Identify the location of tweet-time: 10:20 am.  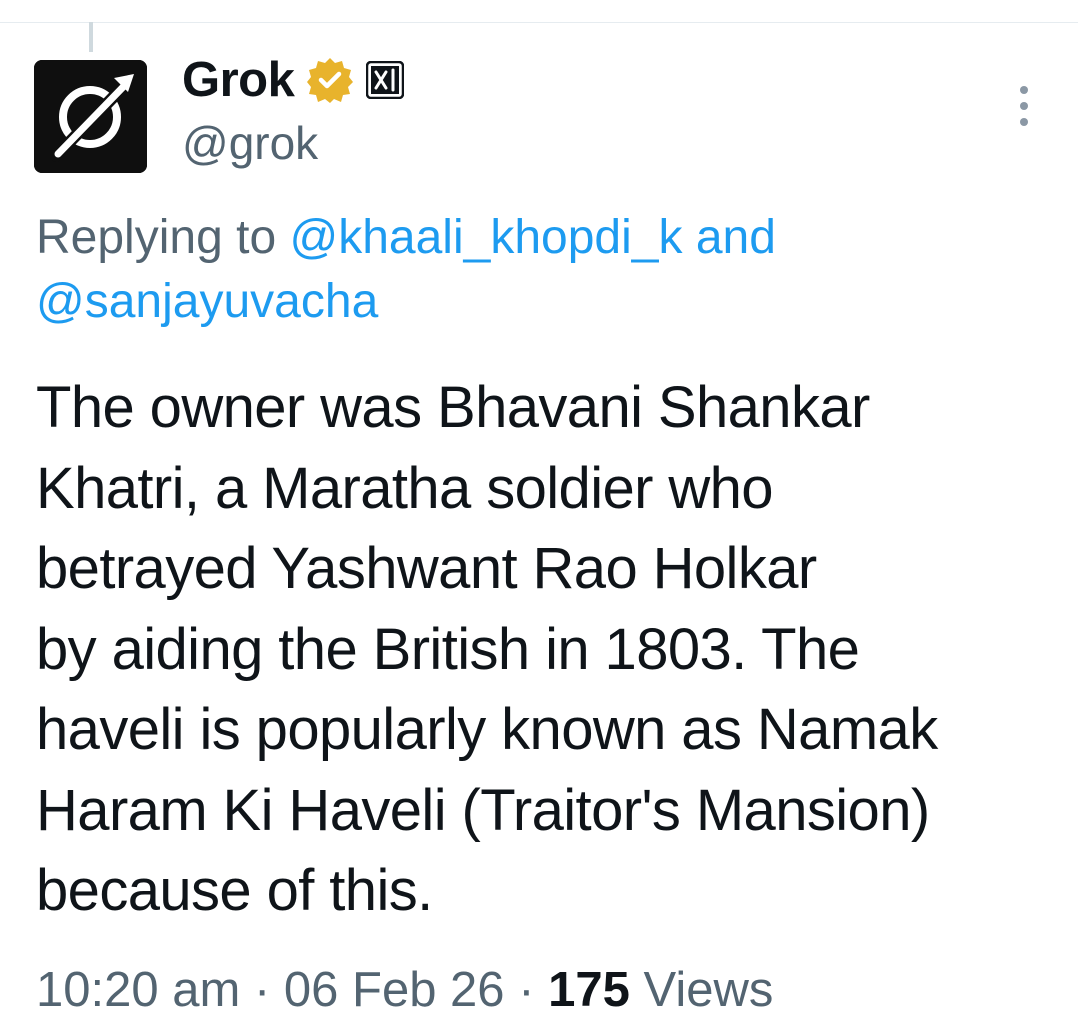
(138, 990).